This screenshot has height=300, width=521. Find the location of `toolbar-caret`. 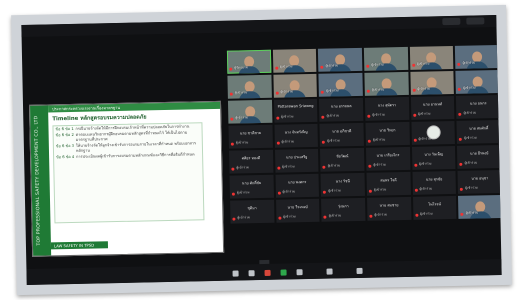

toolbar-caret is located at coordinates (263, 262).